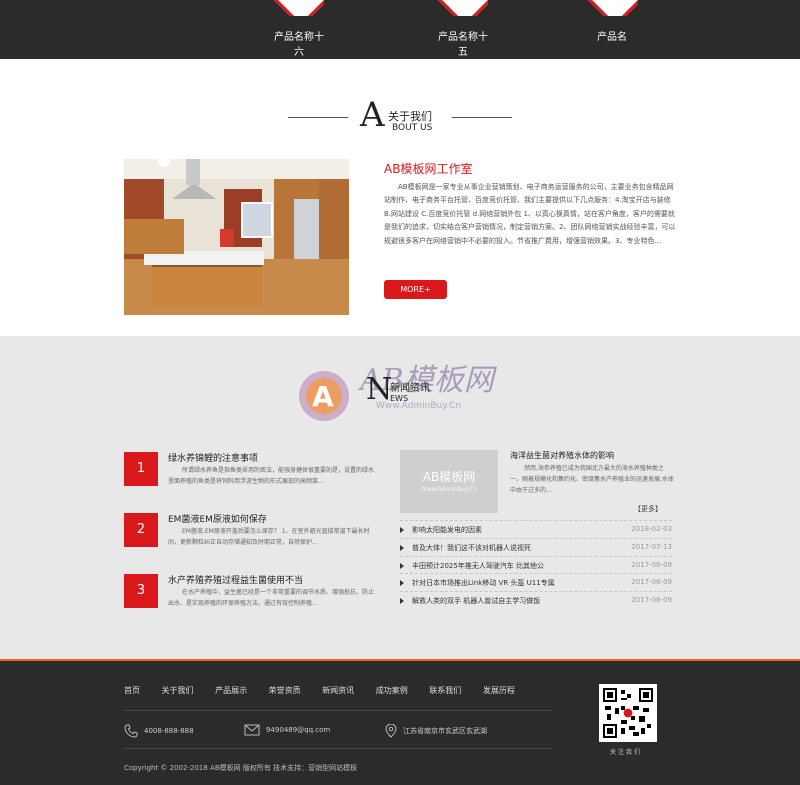 This screenshot has width=800, height=785. Describe the element at coordinates (169, 731) in the screenshot. I see `phone-text: 4008-888-888` at that location.